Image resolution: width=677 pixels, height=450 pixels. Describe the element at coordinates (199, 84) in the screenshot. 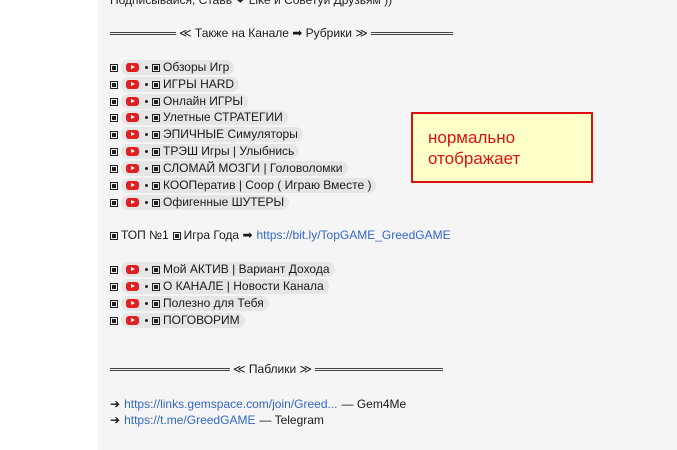

I see `rubric-label: ИГРЫ HARD` at that location.